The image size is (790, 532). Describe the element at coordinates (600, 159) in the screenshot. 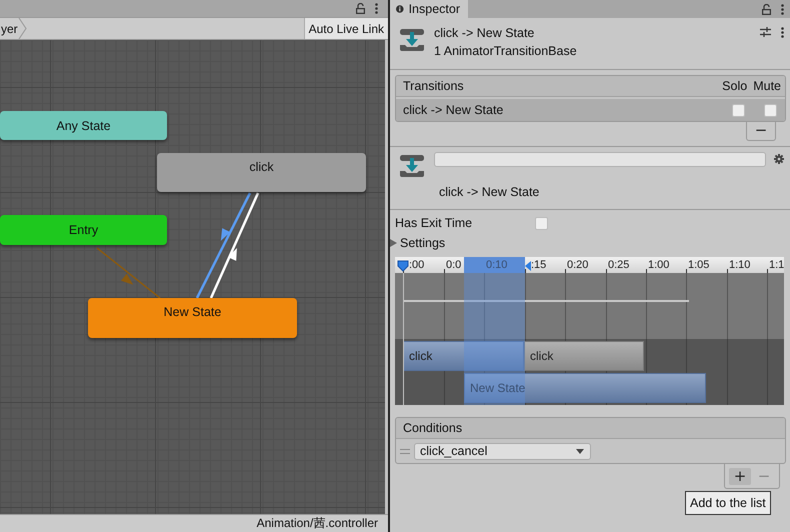

I see `name-field` at that location.